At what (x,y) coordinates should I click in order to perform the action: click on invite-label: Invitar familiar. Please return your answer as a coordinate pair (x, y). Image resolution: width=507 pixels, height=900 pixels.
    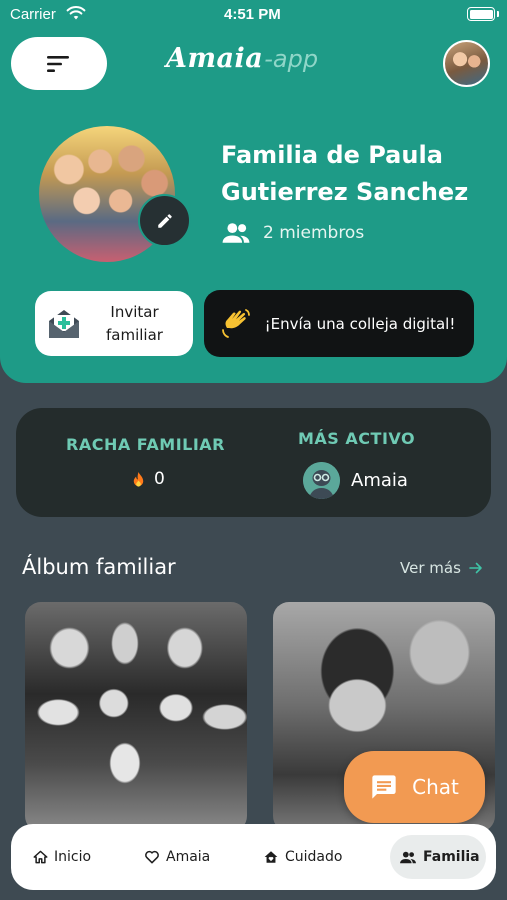
    Looking at the image, I should click on (134, 323).